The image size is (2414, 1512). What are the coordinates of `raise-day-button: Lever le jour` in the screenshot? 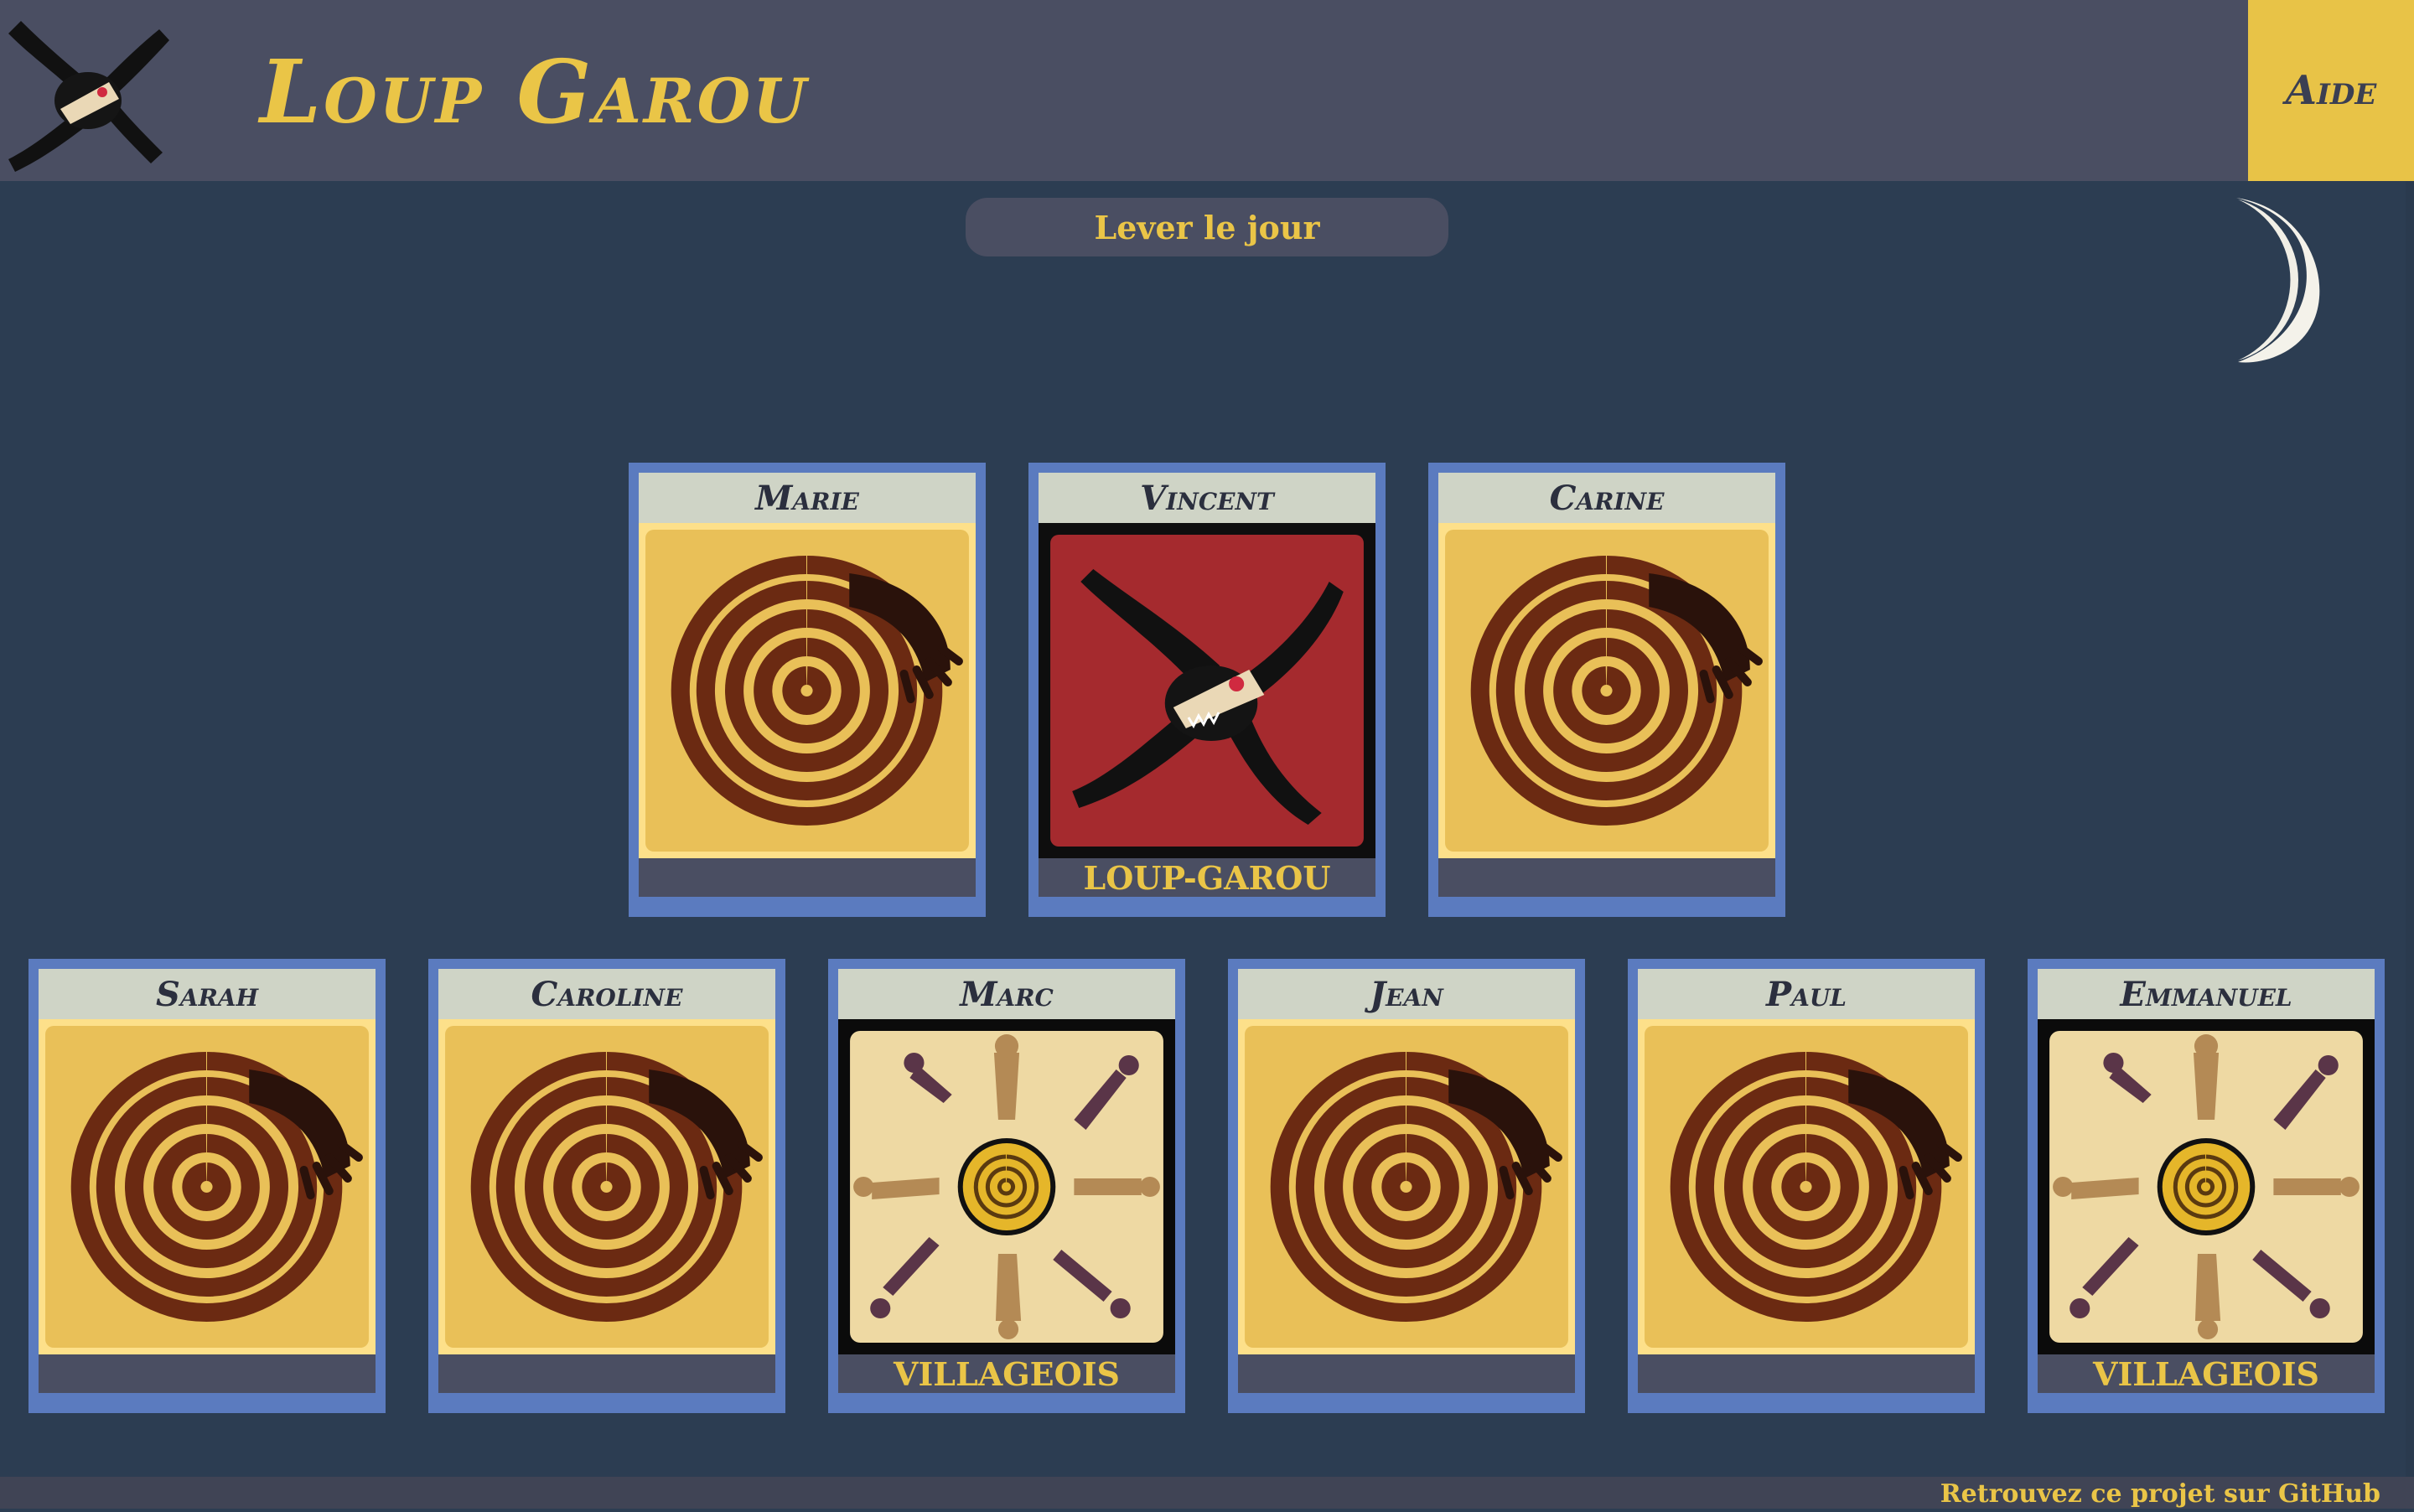 It's located at (1207, 227).